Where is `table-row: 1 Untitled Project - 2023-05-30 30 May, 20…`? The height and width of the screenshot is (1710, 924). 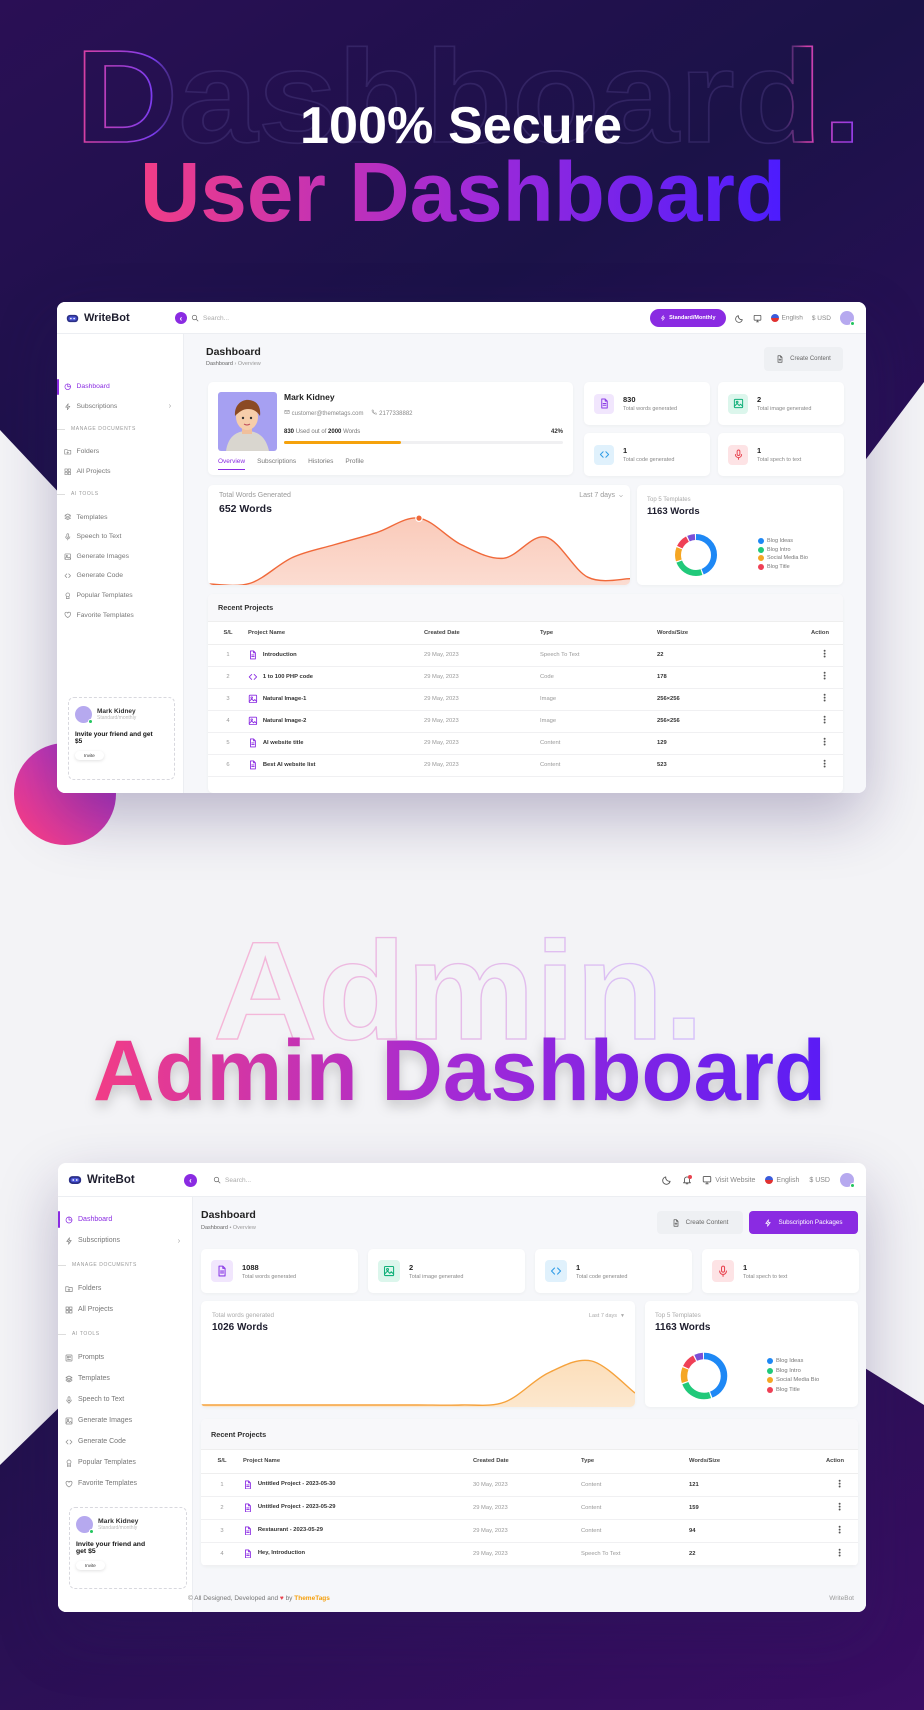 table-row: 1 Untitled Project - 2023-05-30 30 May, 20… is located at coordinates (529, 1485).